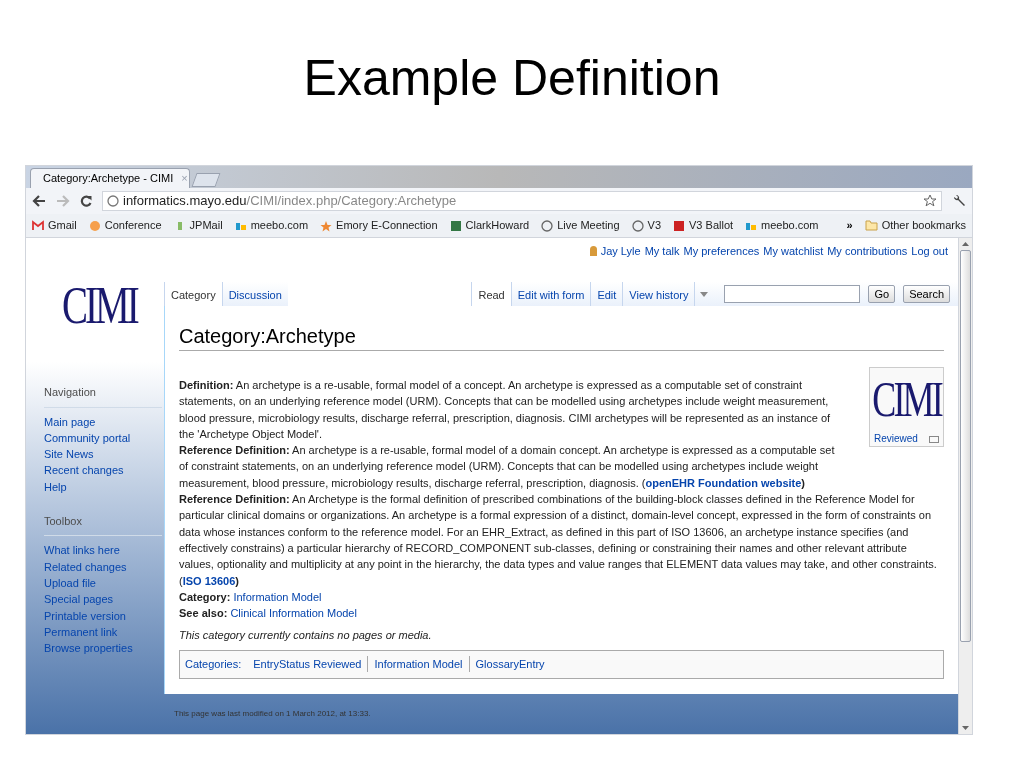 This screenshot has height=768, width=1024. What do you see at coordinates (379, 225) in the screenshot?
I see `bookmark: Emory E-Connection` at bounding box center [379, 225].